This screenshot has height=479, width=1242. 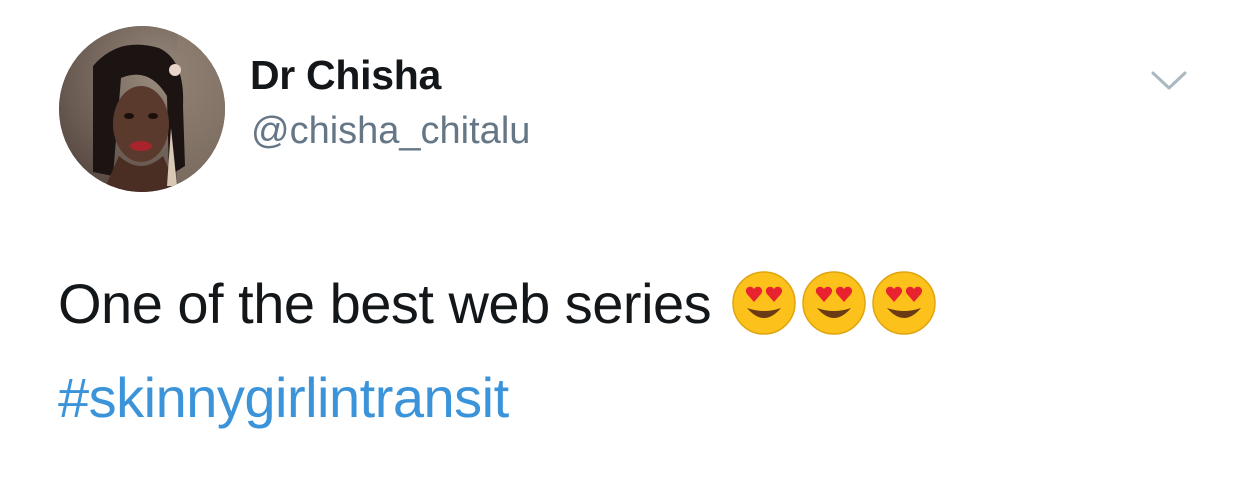 What do you see at coordinates (283, 397) in the screenshot?
I see `hashtag-link: #skinnygirlintransit` at bounding box center [283, 397].